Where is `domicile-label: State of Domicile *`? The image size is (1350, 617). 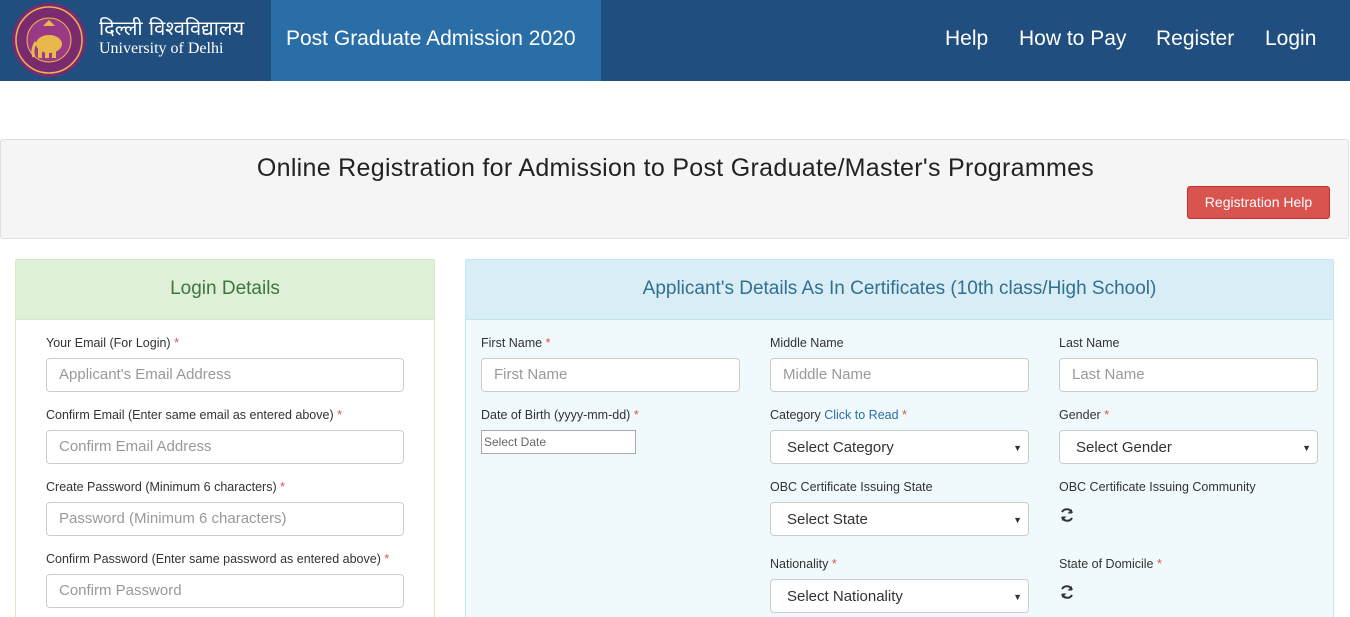 domicile-label: State of Domicile * is located at coordinates (1110, 564).